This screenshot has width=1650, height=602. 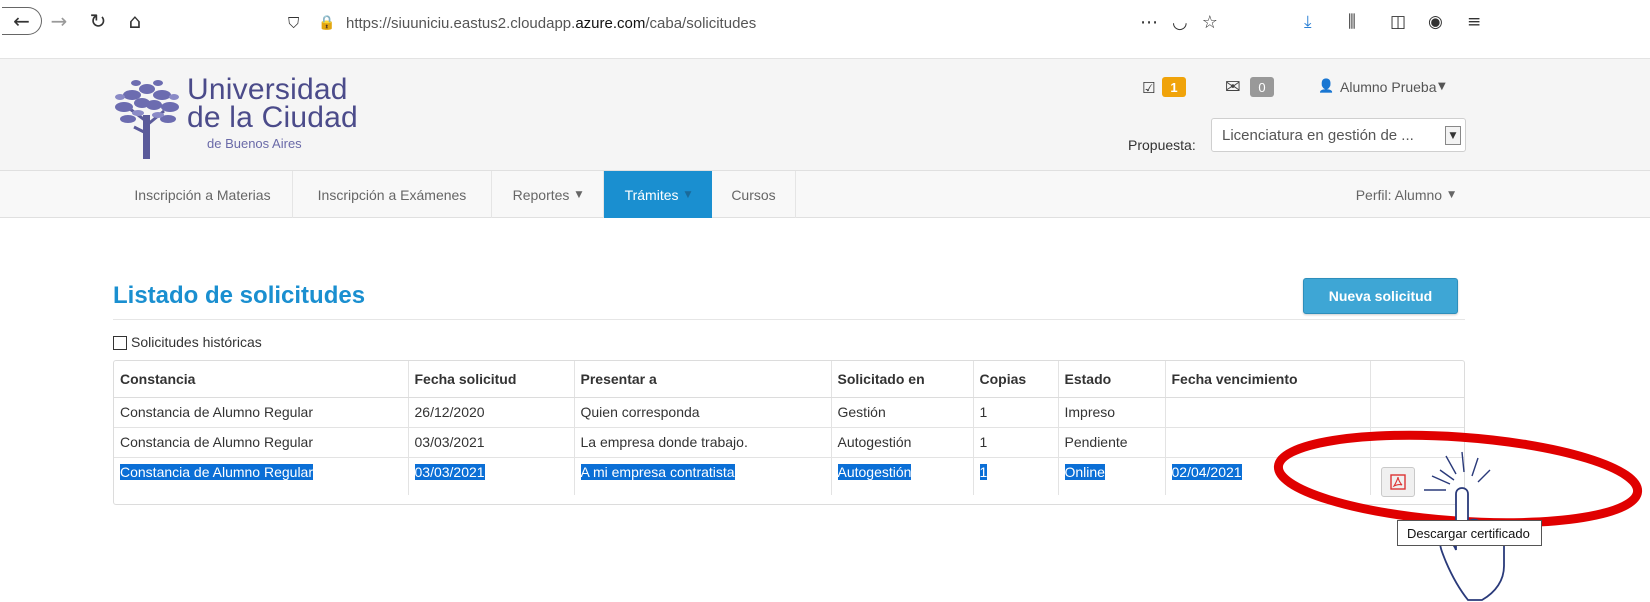 What do you see at coordinates (1162, 145) in the screenshot?
I see `propuesta-label: Propuesta:` at bounding box center [1162, 145].